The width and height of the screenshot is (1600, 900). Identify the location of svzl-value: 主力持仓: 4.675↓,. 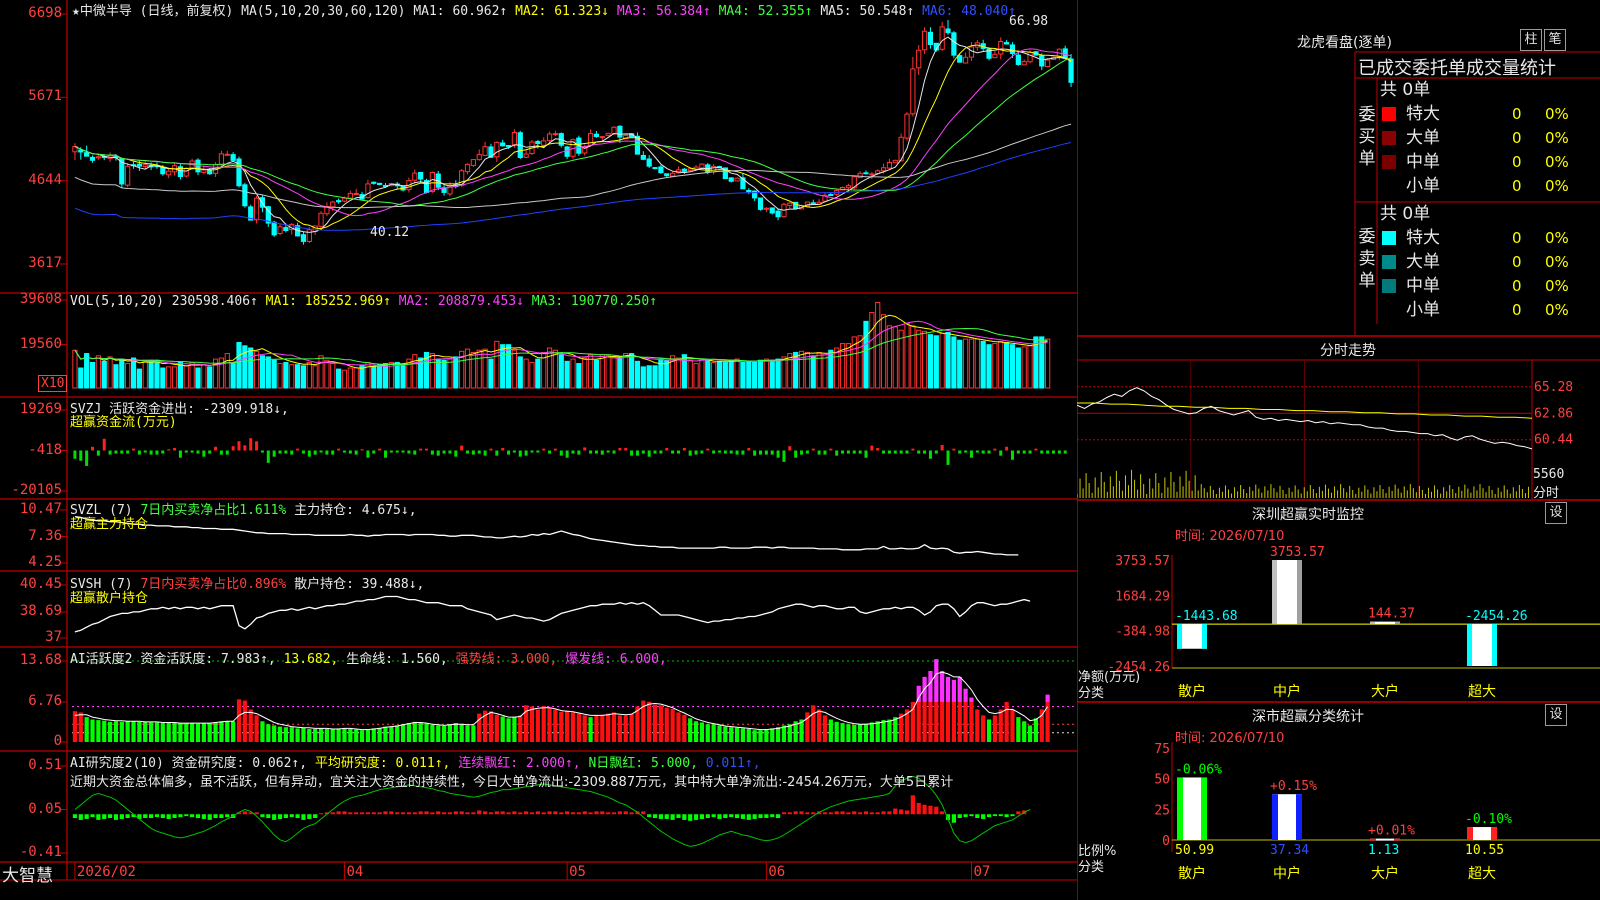
(355, 510).